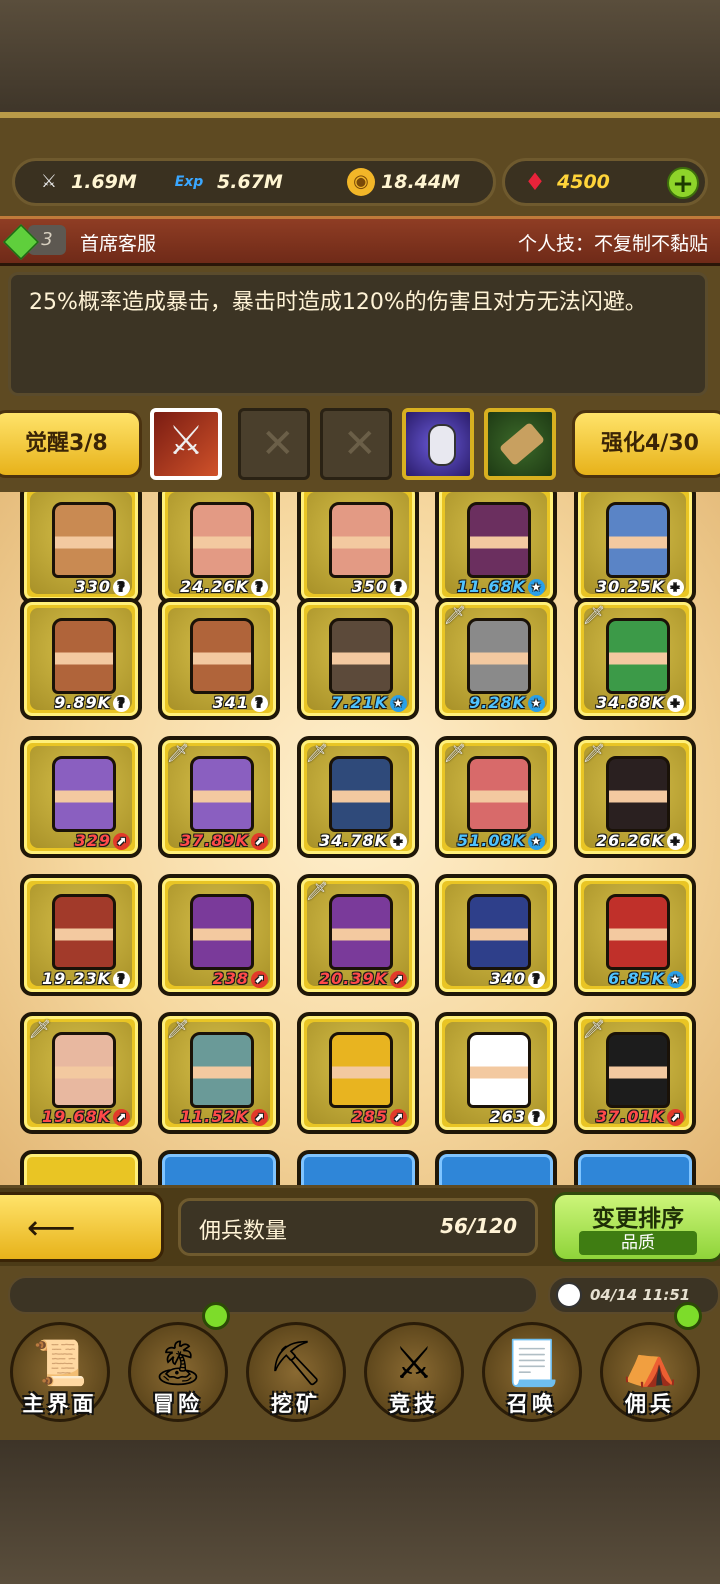 This screenshot has width=720, height=1584. I want to click on nav-item: ⛏ 挖矿, so click(296, 1371).